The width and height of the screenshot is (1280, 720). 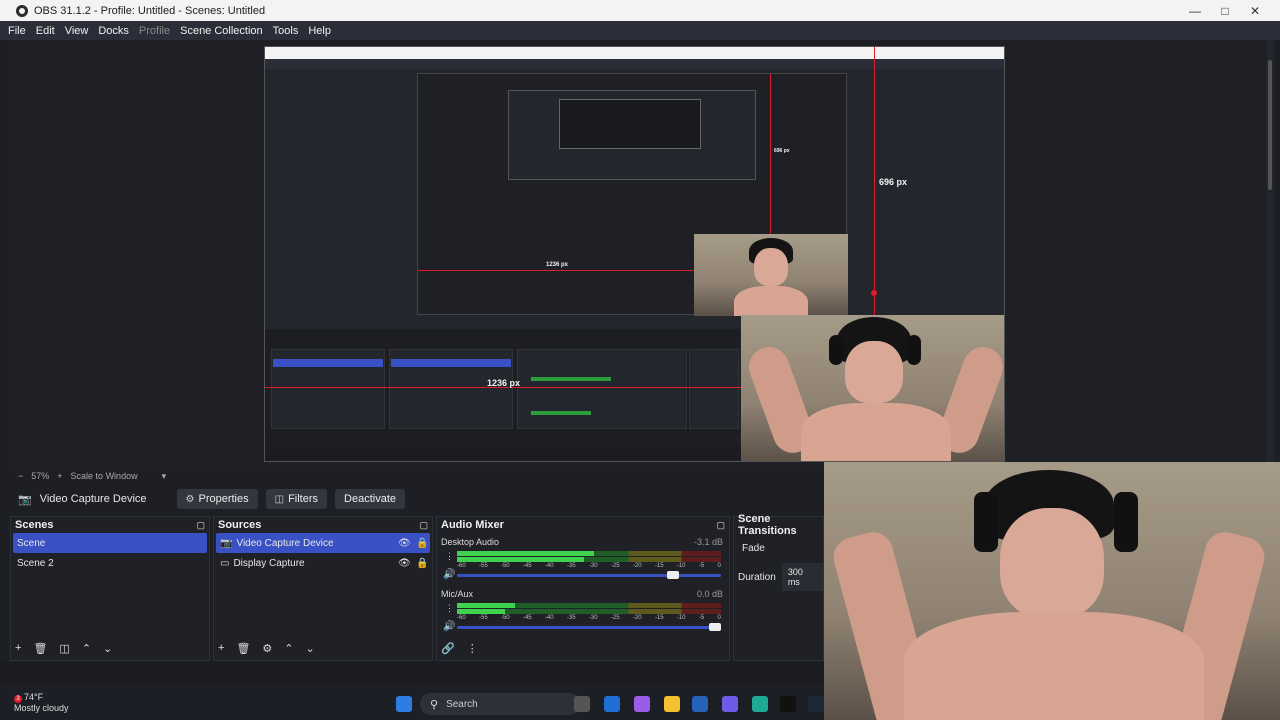 I want to click on current-source: 📷 Video Capture Device, so click(x=82, y=499).